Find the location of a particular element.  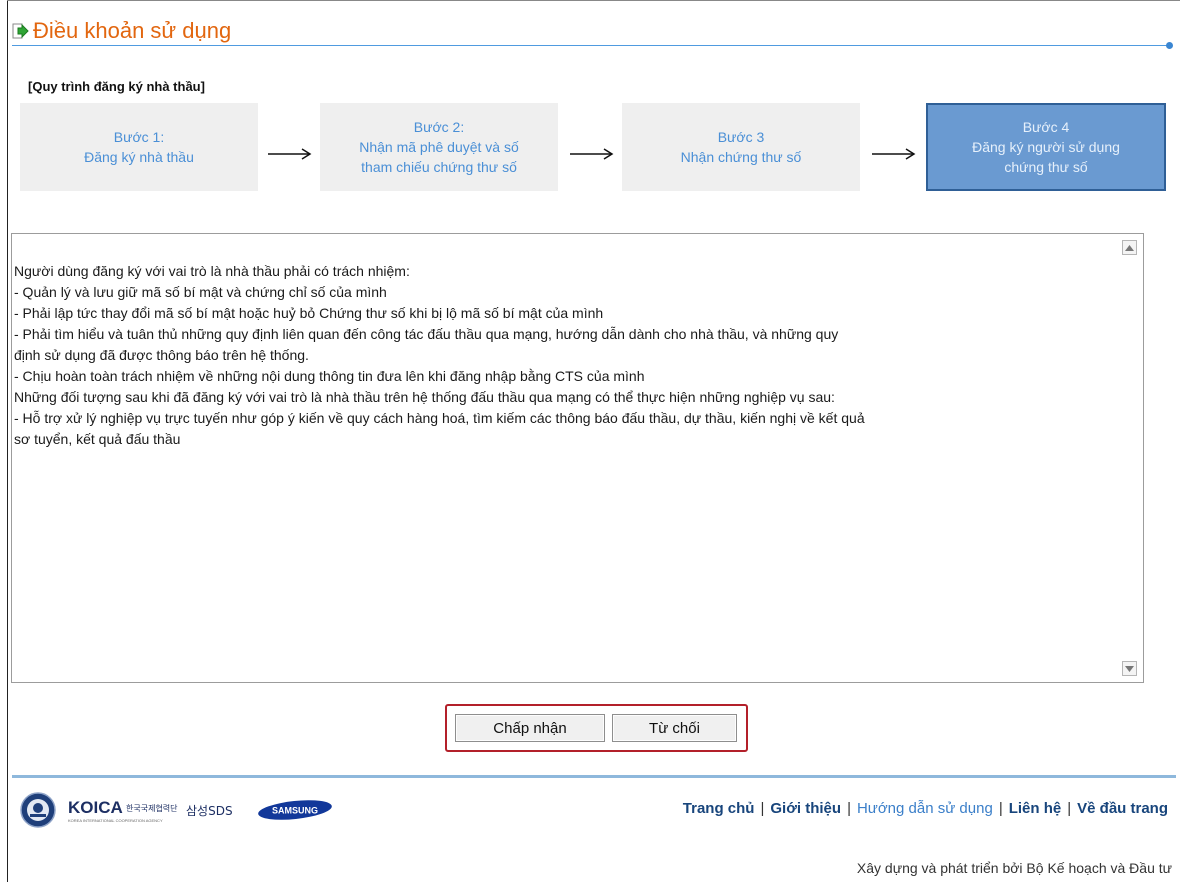

step-3: Bước 3 Nhận chứng thư số is located at coordinates (741, 147).